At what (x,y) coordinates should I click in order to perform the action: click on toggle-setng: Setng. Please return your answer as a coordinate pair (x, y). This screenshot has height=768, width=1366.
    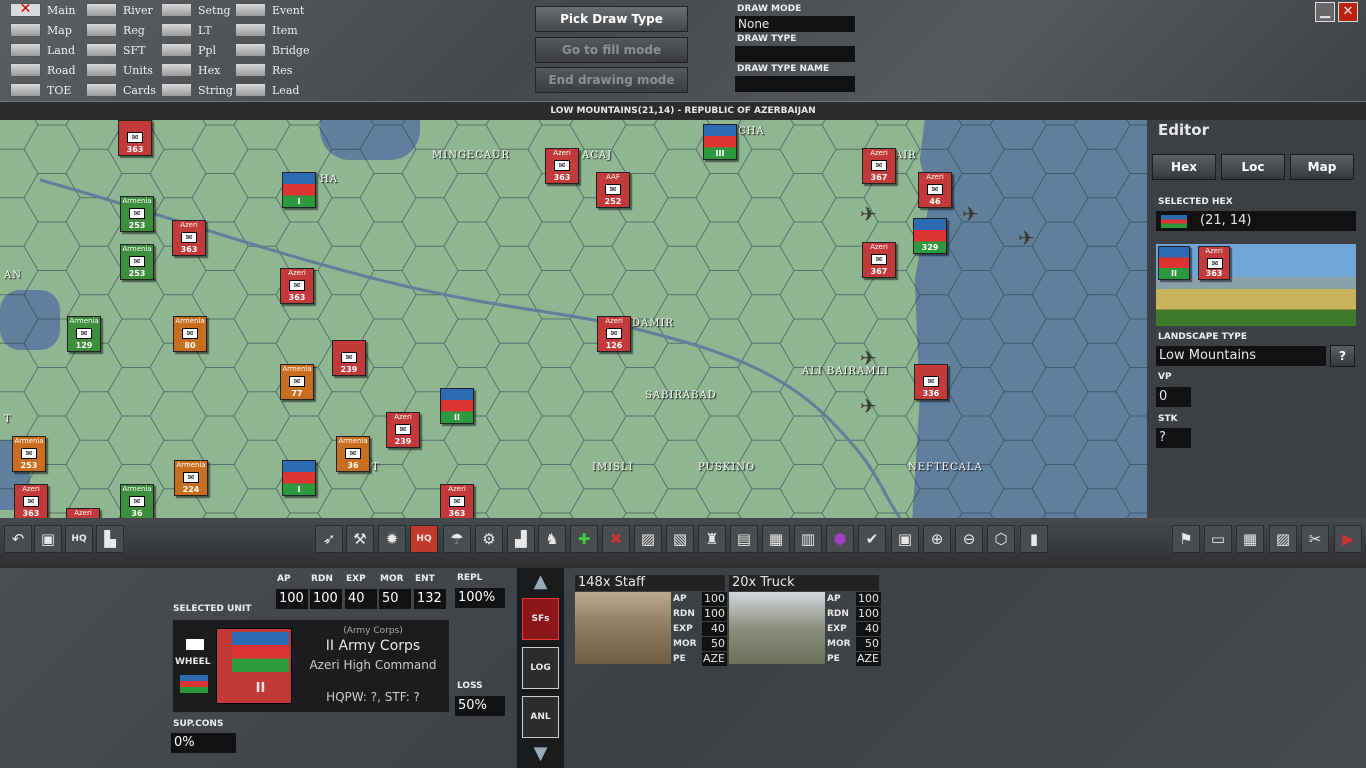
    Looking at the image, I should click on (196, 10).